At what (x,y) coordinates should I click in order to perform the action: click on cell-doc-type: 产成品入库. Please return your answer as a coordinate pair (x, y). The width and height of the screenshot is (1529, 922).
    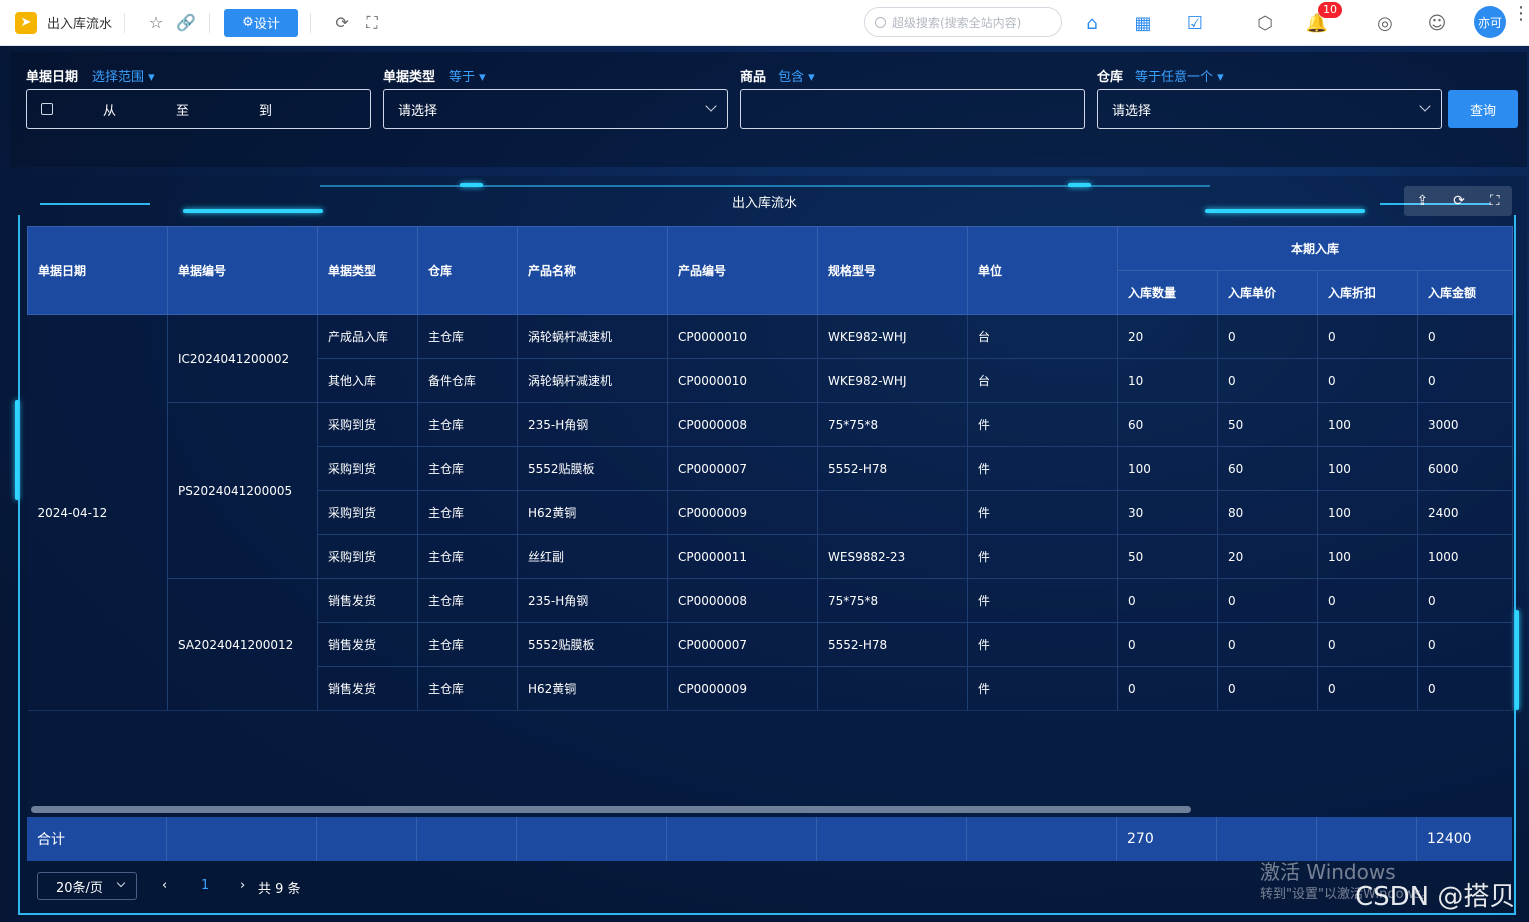
    Looking at the image, I should click on (367, 336).